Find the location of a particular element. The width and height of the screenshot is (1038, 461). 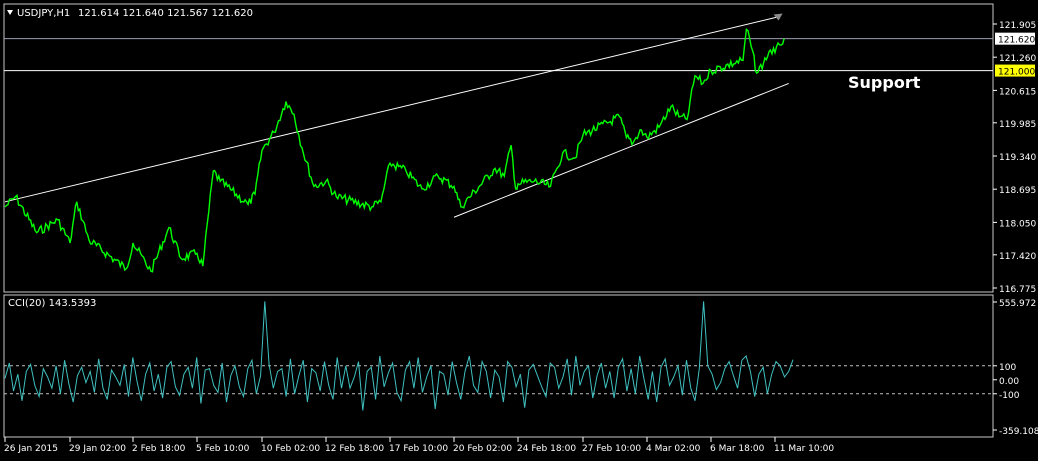

current-price-tag: 121.620 is located at coordinates (1016, 41).